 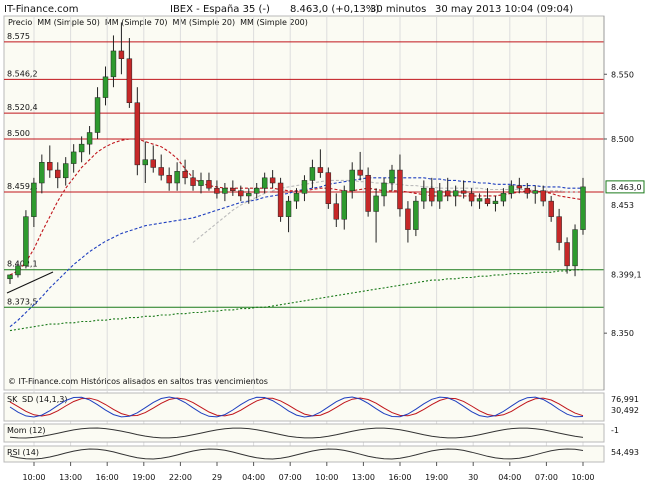 I want to click on legend-item: MM (Simple 70), so click(x=136, y=22).